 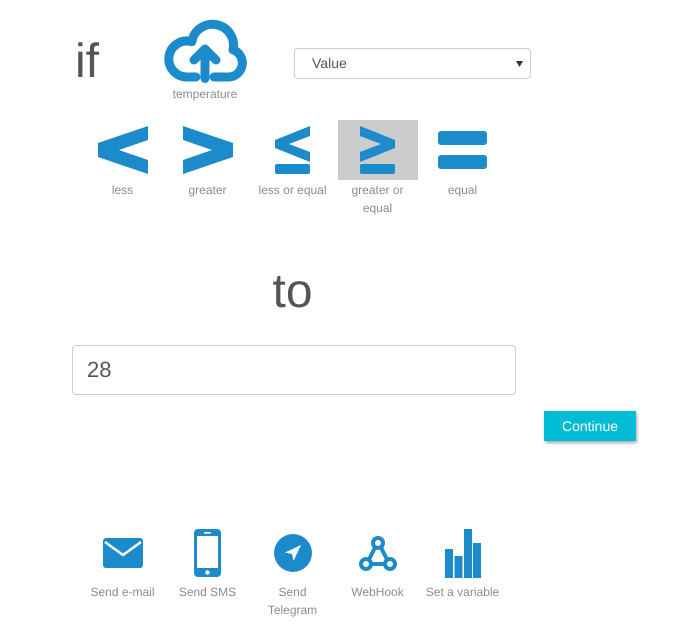 I want to click on operator-option: equal, so click(x=462, y=159).